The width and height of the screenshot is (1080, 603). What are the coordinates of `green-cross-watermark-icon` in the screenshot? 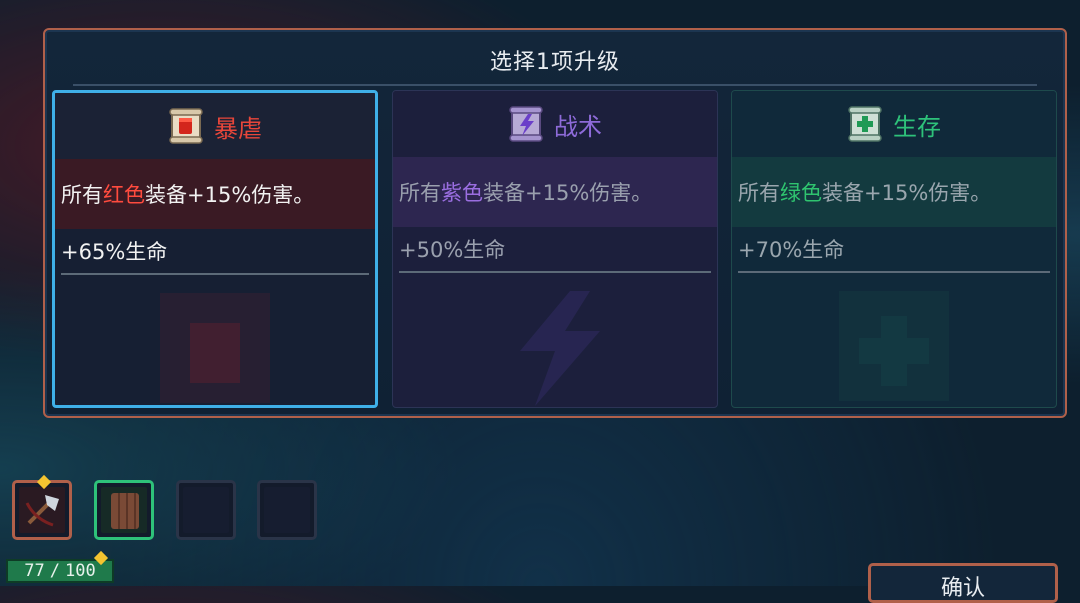 It's located at (894, 346).